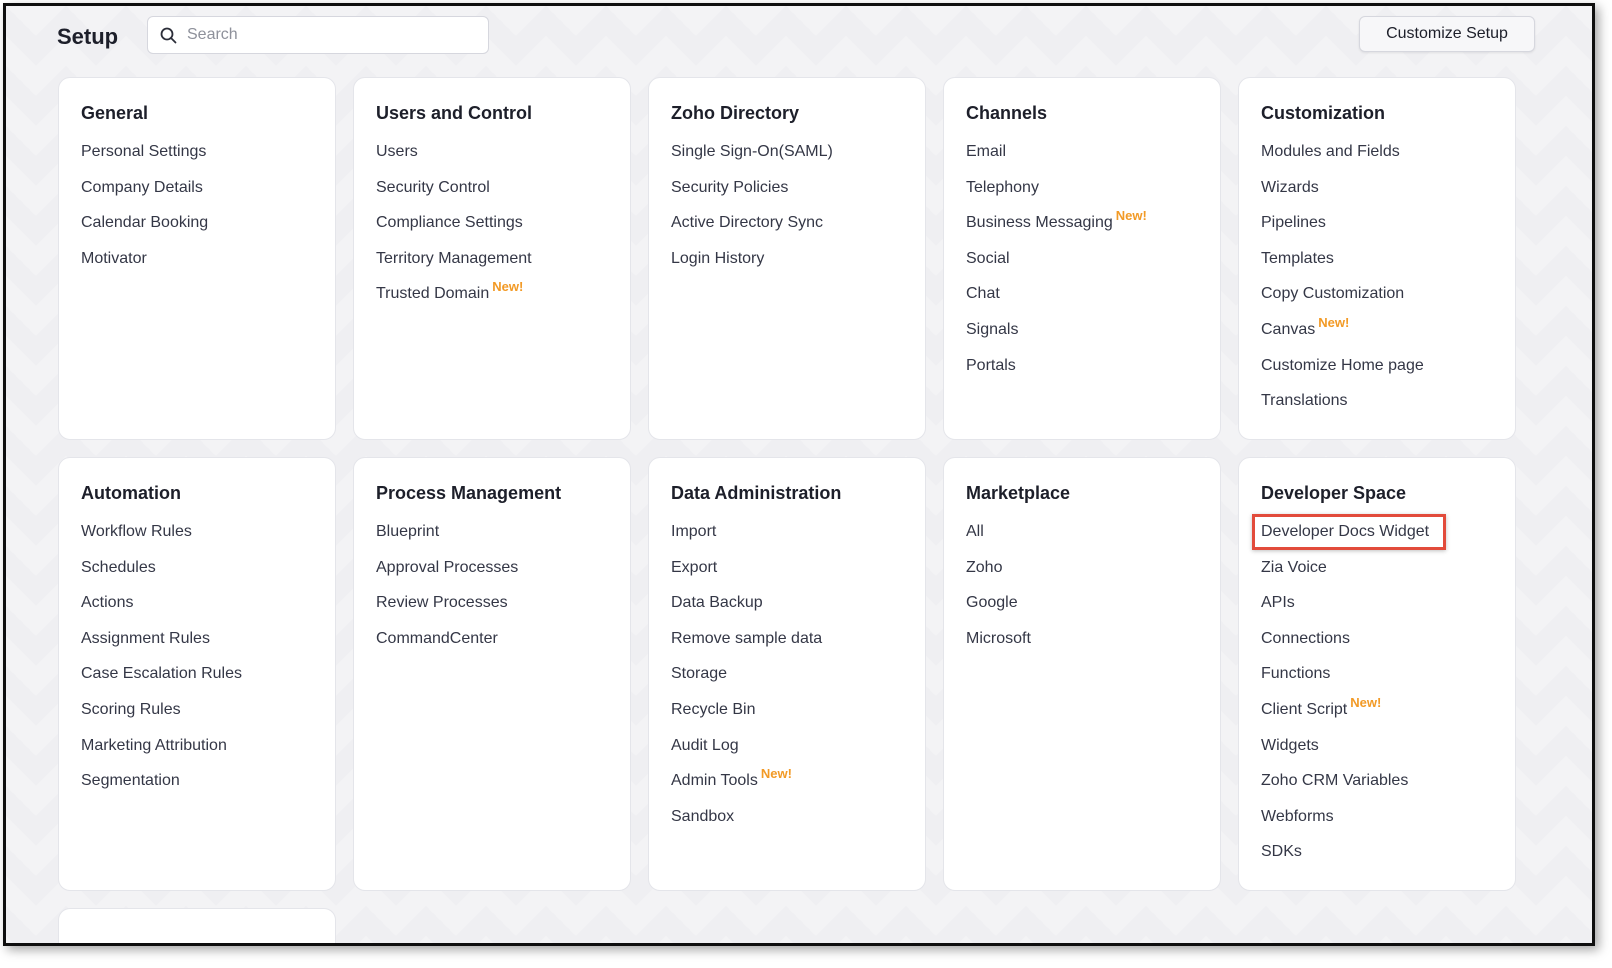 The width and height of the screenshot is (1612, 968). I want to click on menu-item-scoring-rules: Scoring Rules, so click(197, 710).